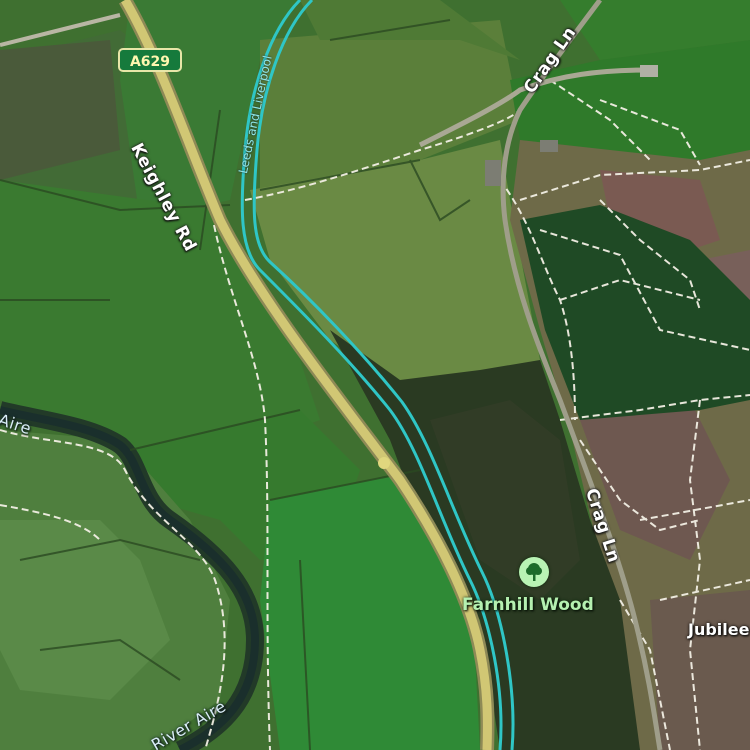 The width and height of the screenshot is (750, 750). What do you see at coordinates (150, 60) in the screenshot?
I see `road-shield-a629: A629` at bounding box center [150, 60].